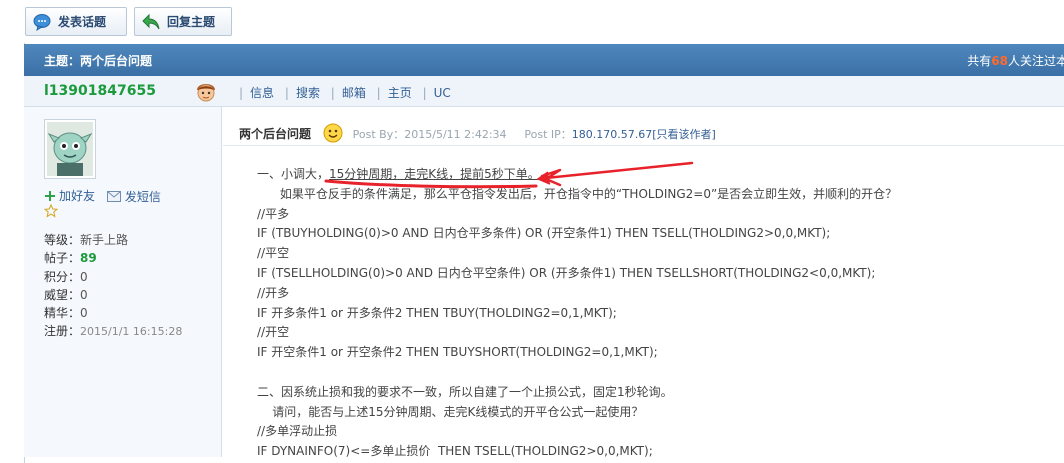 This screenshot has width=1064, height=463. I want to click on post-line: 一、小调大，15分钟周期，走完K线，提前5秒下单。, so click(398, 174).